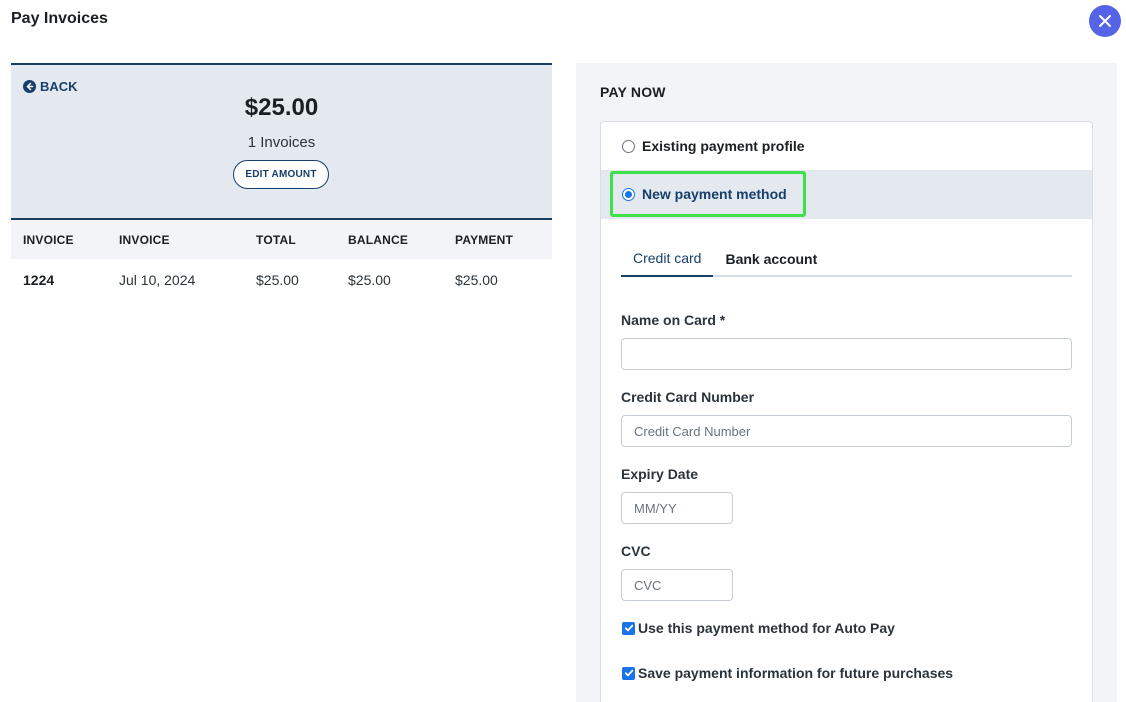 This screenshot has height=702, width=1126. I want to click on close-icon, so click(1105, 21).